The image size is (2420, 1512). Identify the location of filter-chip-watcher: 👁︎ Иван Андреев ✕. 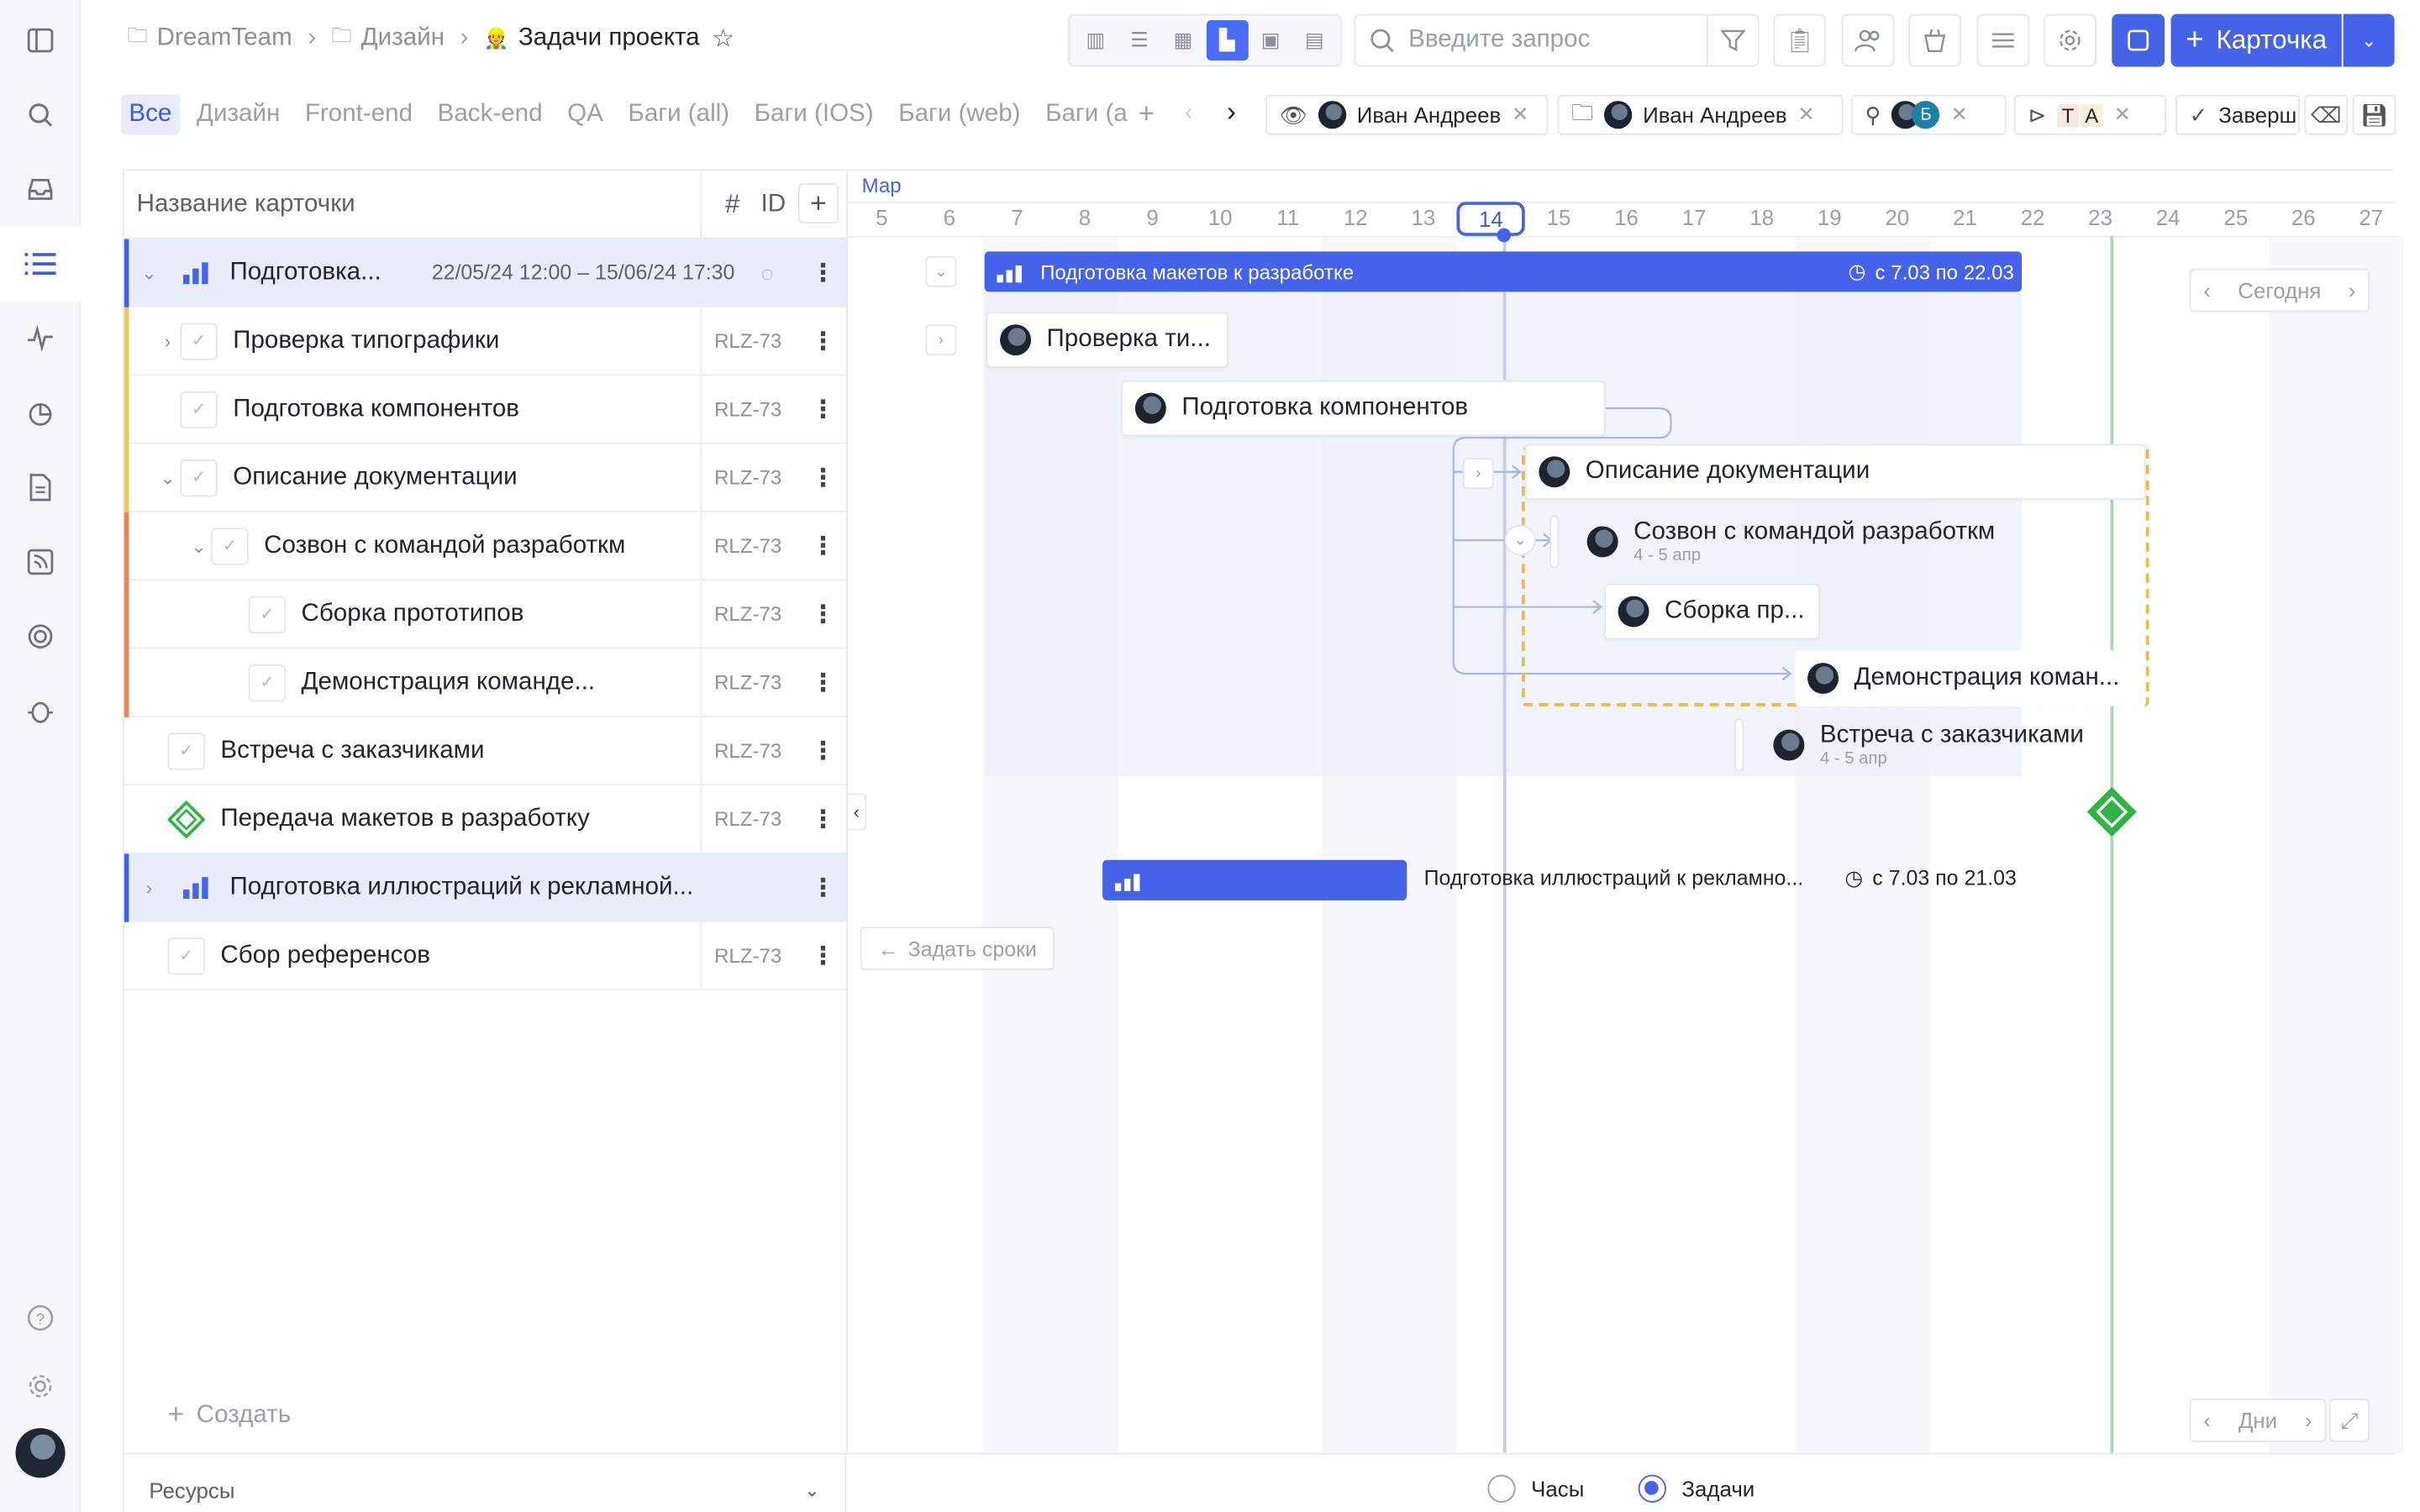
(1407, 114).